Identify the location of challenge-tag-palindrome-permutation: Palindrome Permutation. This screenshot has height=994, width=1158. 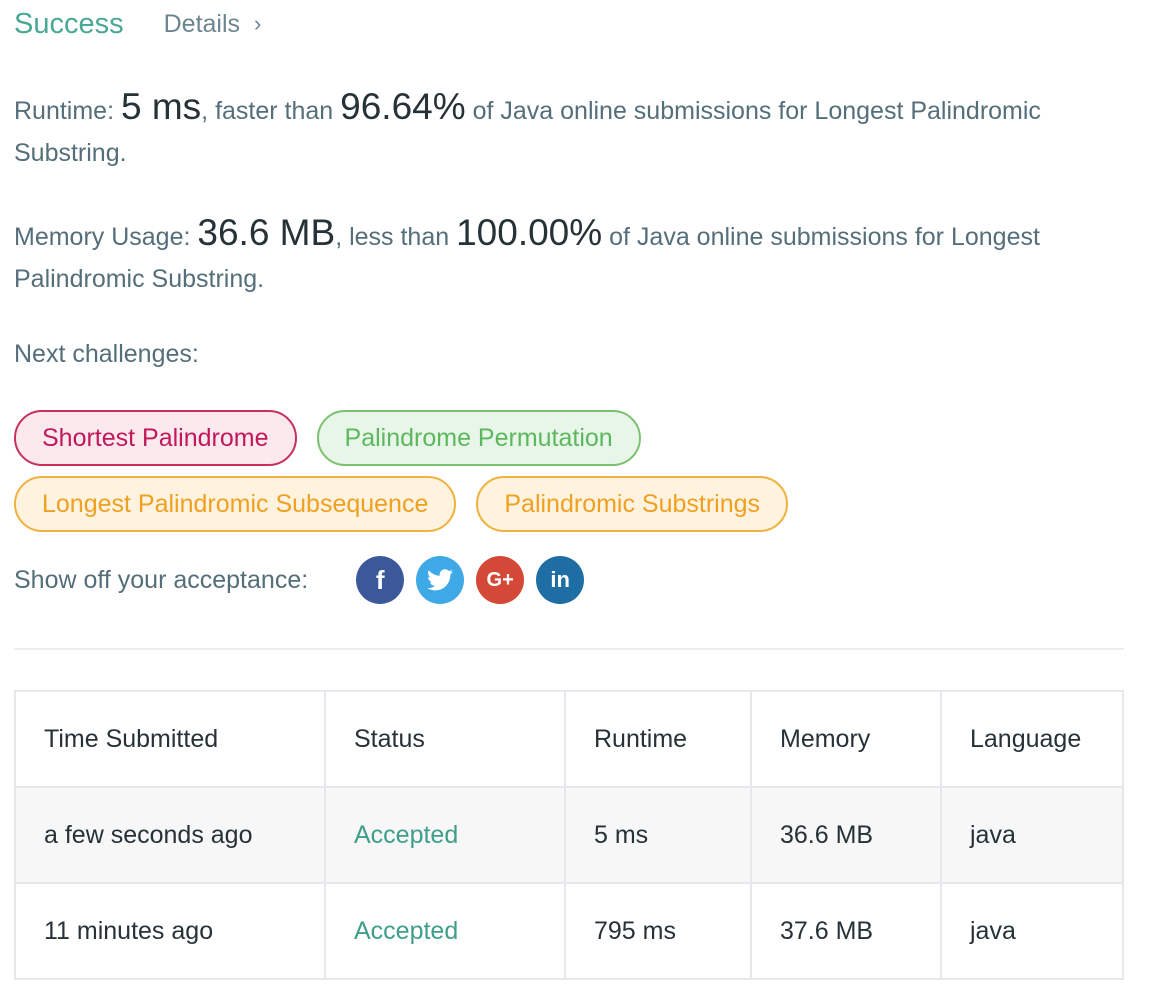
(478, 438).